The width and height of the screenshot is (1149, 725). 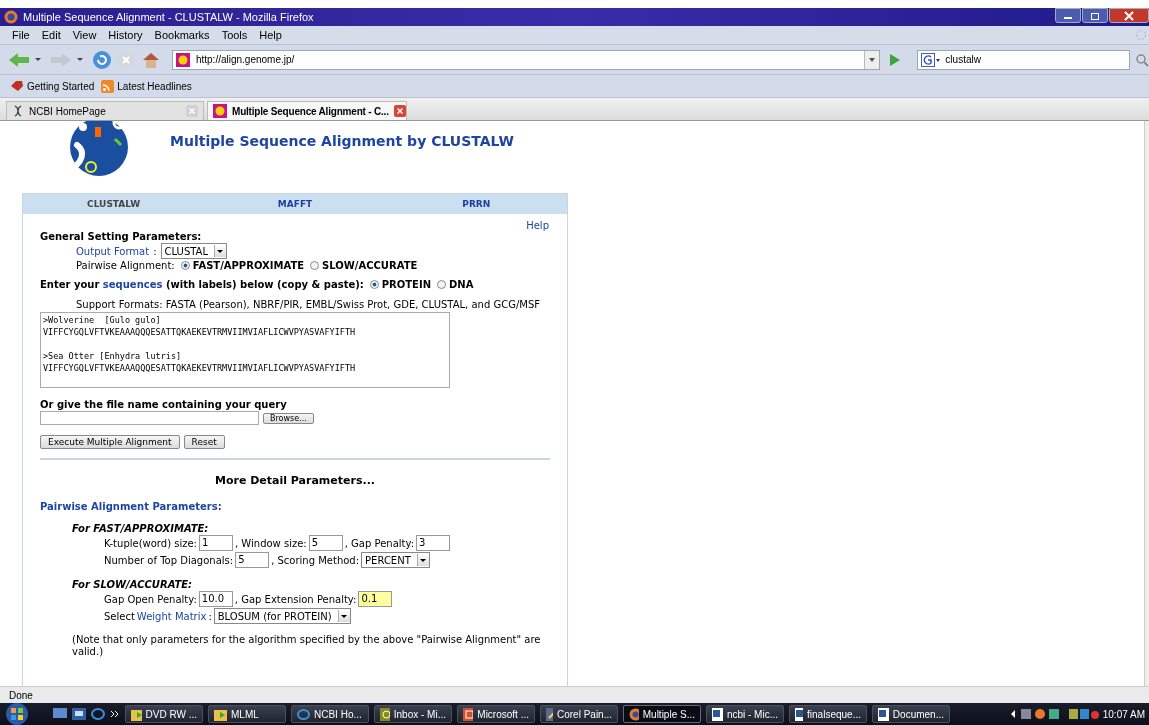 I want to click on page-title: Multiple Sequence Alignment by CLUSTALW, so click(x=342, y=141).